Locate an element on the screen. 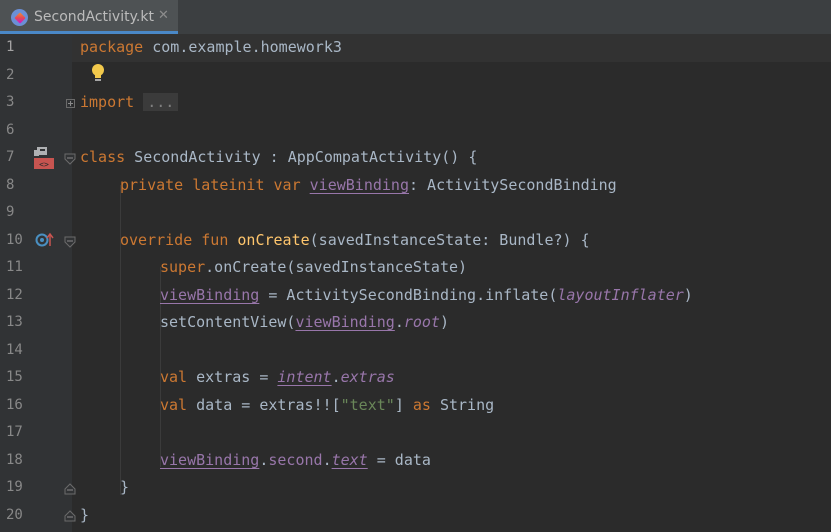 This screenshot has height=532, width=831. keyword: override fun is located at coordinates (174, 240).